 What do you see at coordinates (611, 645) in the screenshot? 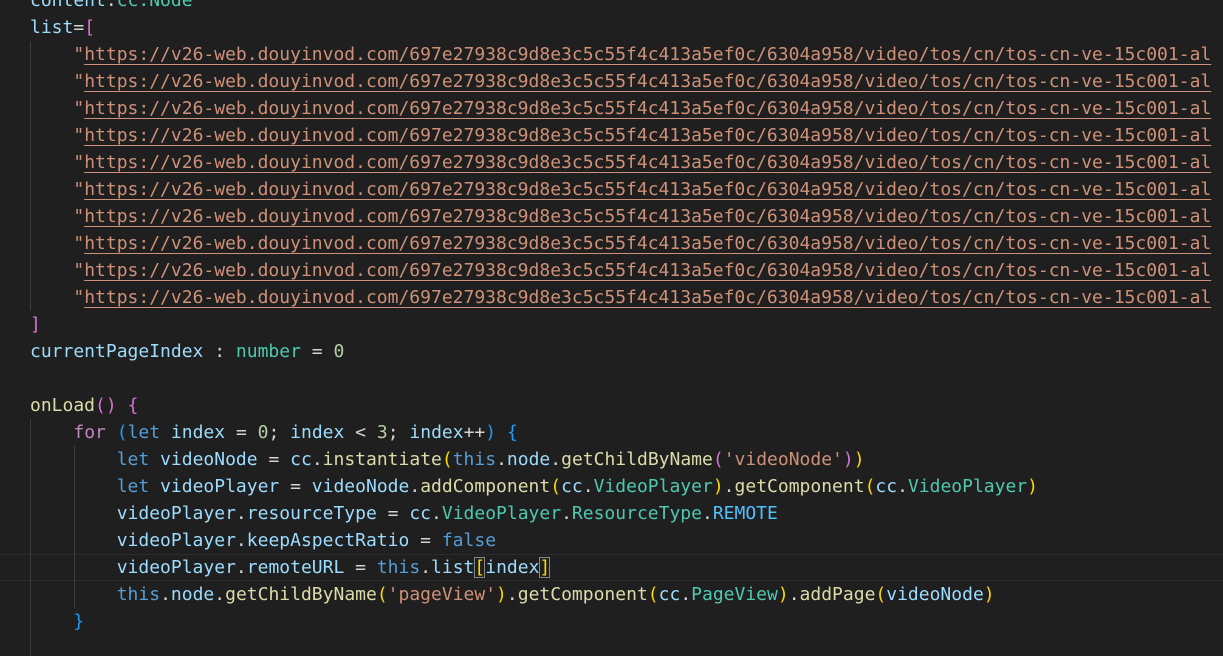
I see `code-line-trailing` at bounding box center [611, 645].